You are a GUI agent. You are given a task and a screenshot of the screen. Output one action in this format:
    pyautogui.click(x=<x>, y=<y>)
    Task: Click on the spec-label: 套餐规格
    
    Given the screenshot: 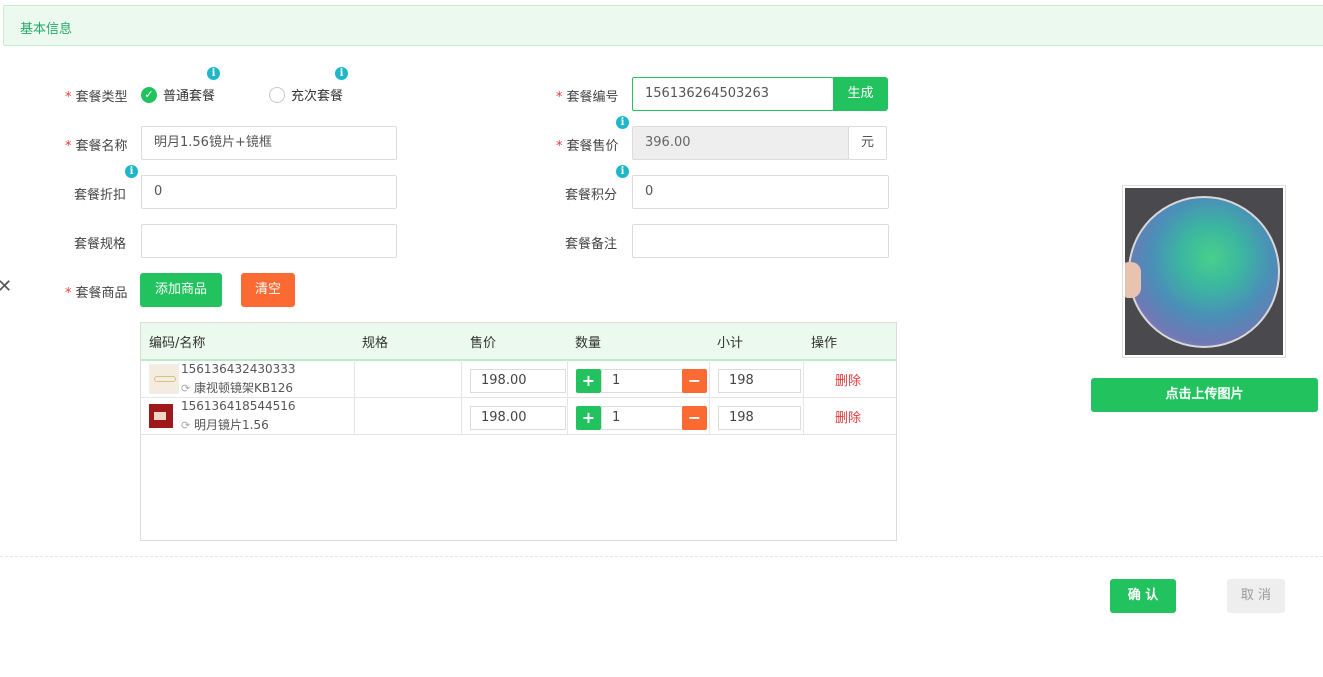 What is the action you would take?
    pyautogui.click(x=100, y=244)
    